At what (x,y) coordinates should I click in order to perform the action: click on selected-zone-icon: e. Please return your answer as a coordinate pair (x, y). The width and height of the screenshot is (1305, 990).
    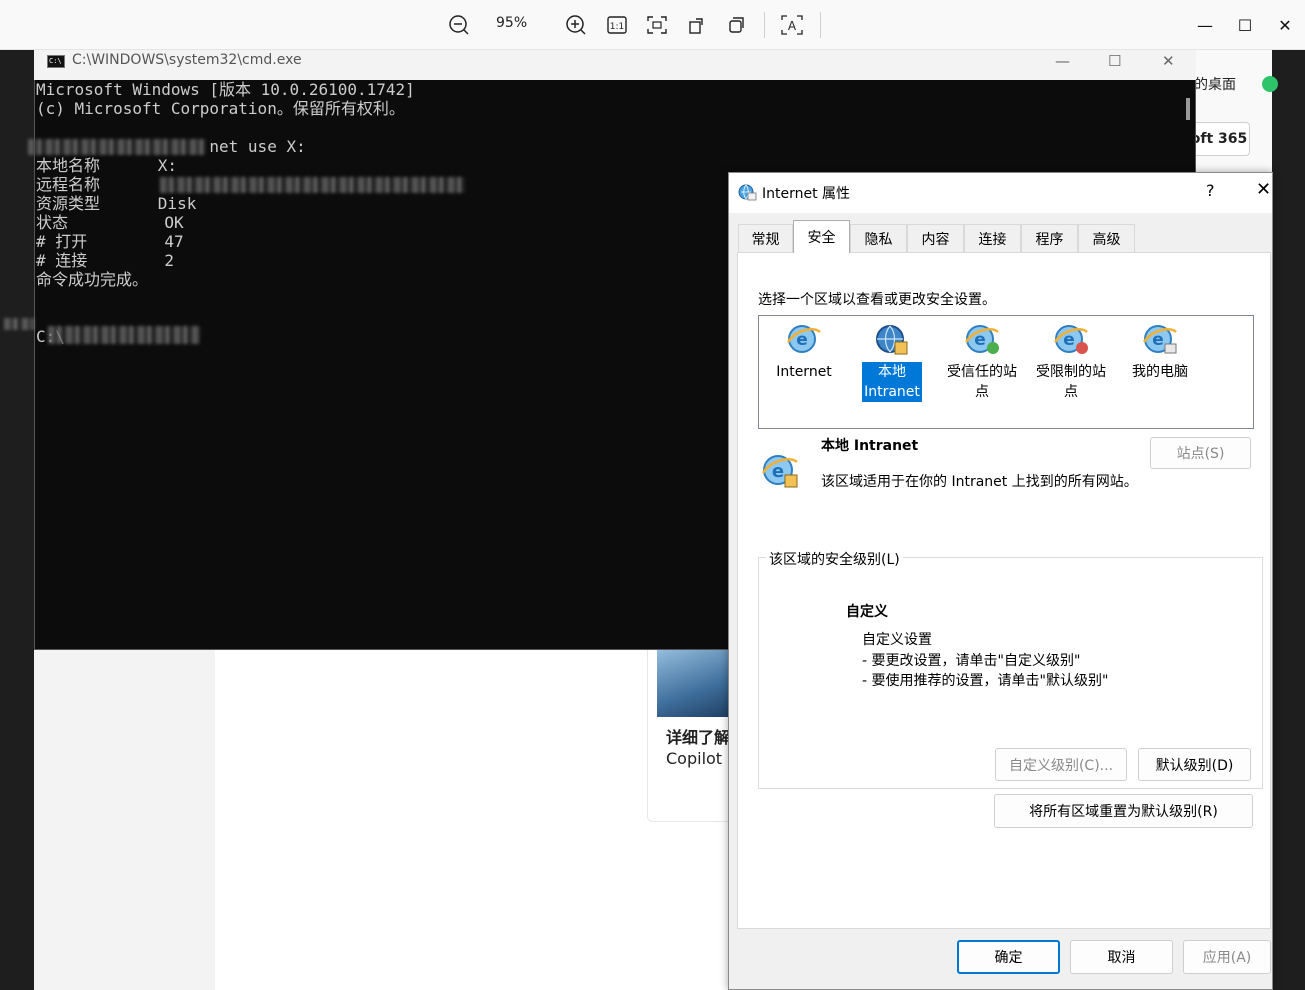
    Looking at the image, I should click on (779, 471).